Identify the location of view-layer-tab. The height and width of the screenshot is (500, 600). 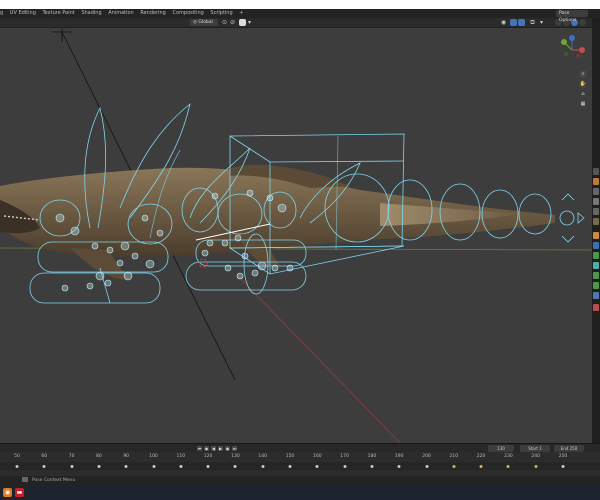
(596, 201).